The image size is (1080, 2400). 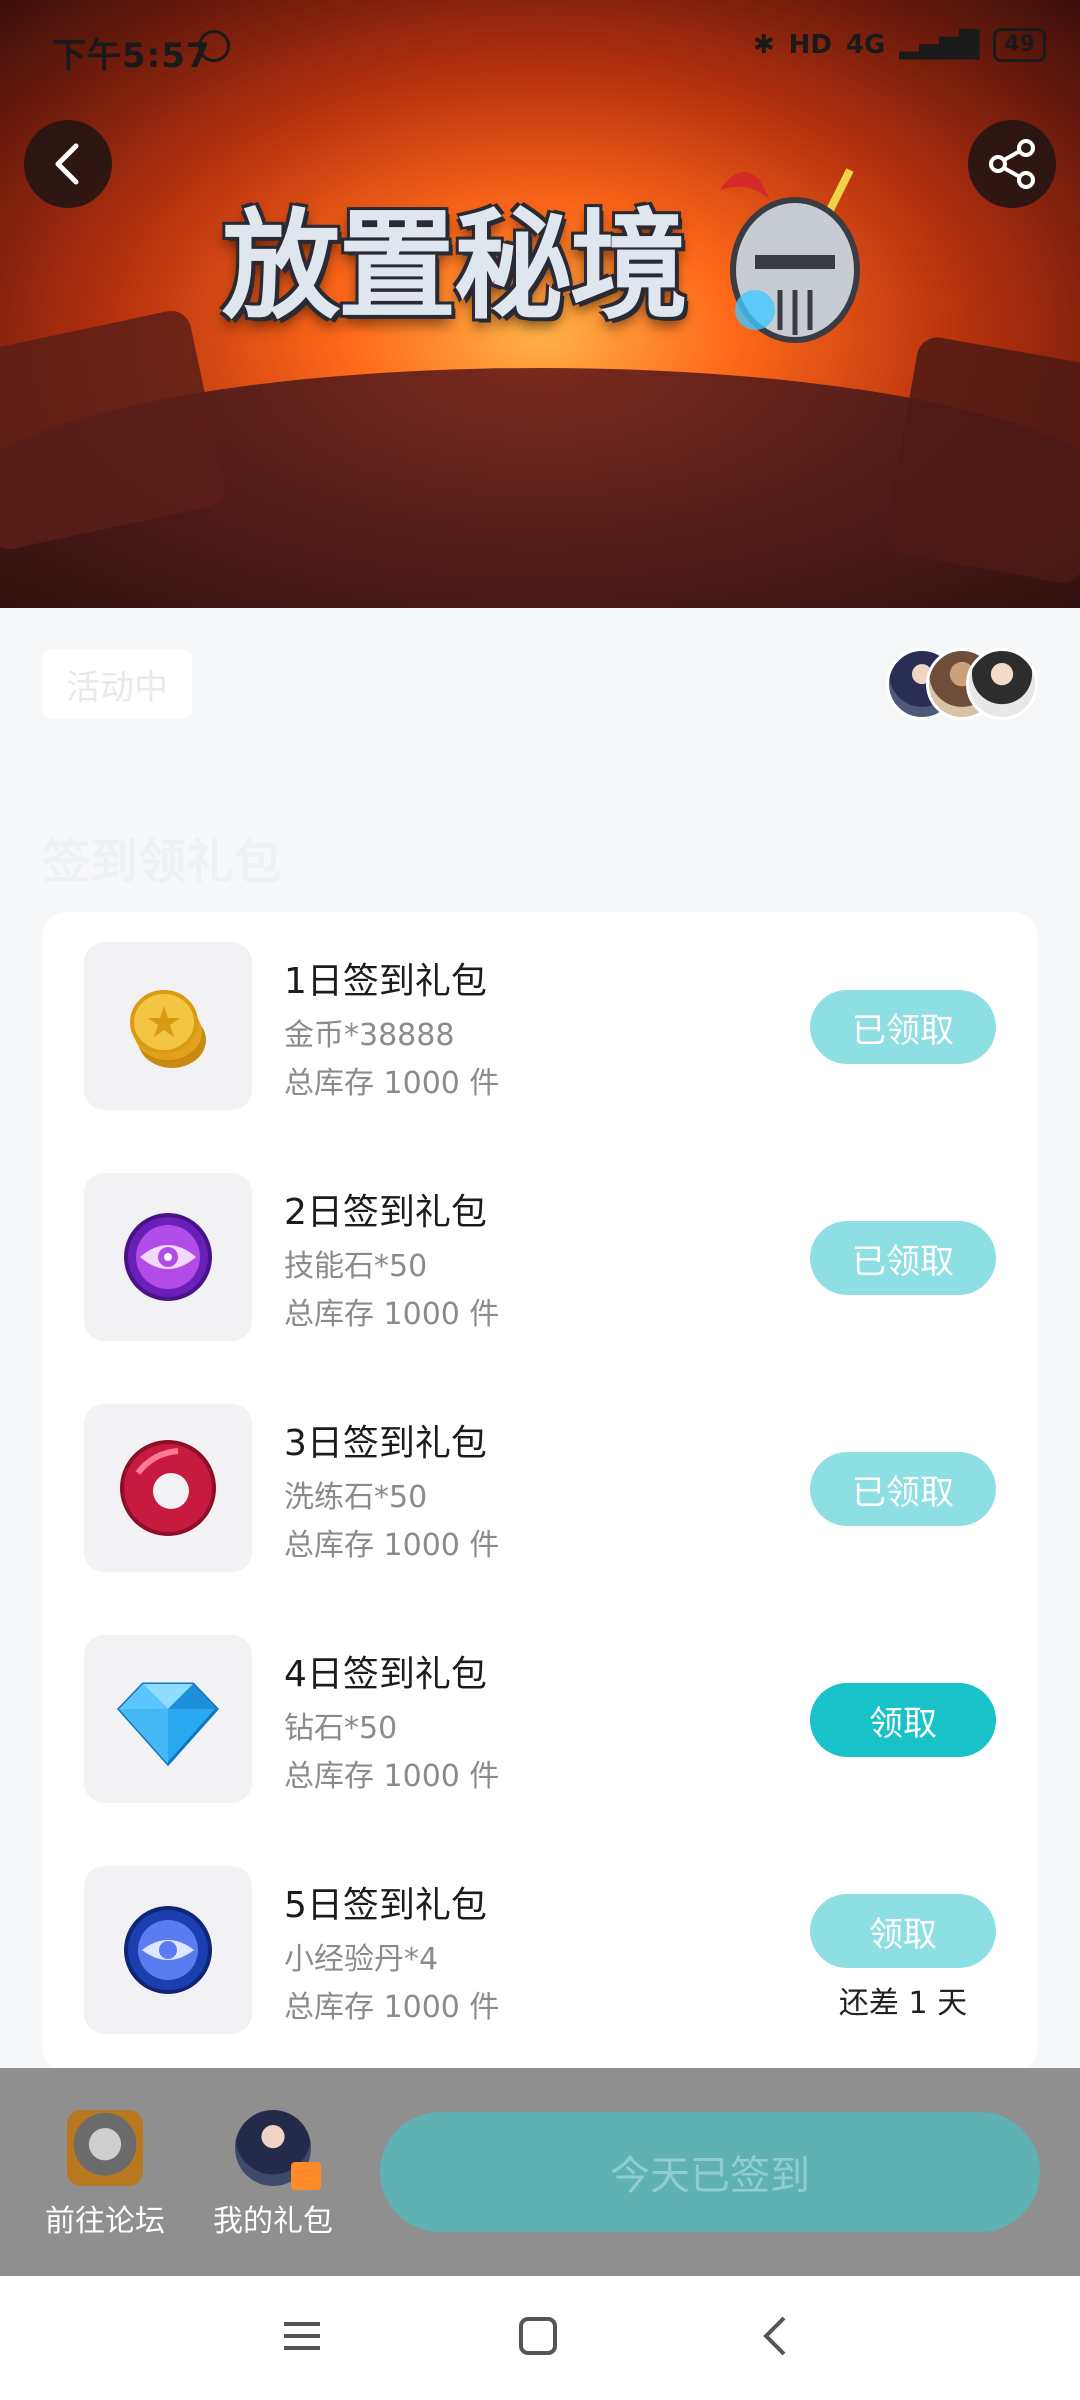 What do you see at coordinates (903, 2003) in the screenshot?
I see `days-remaining-text: 还差 1 天` at bounding box center [903, 2003].